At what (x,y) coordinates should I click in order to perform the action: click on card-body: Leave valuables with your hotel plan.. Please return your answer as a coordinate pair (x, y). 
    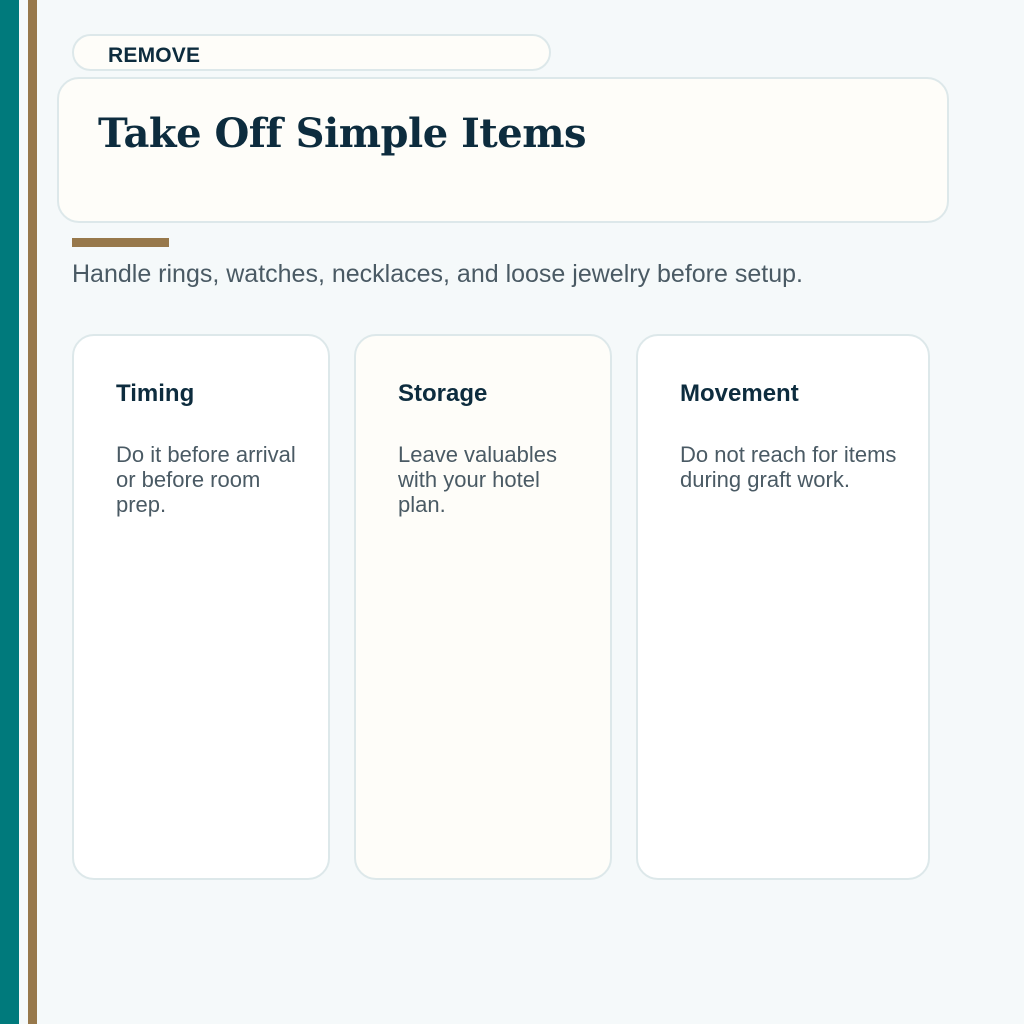
    Looking at the image, I should click on (478, 479).